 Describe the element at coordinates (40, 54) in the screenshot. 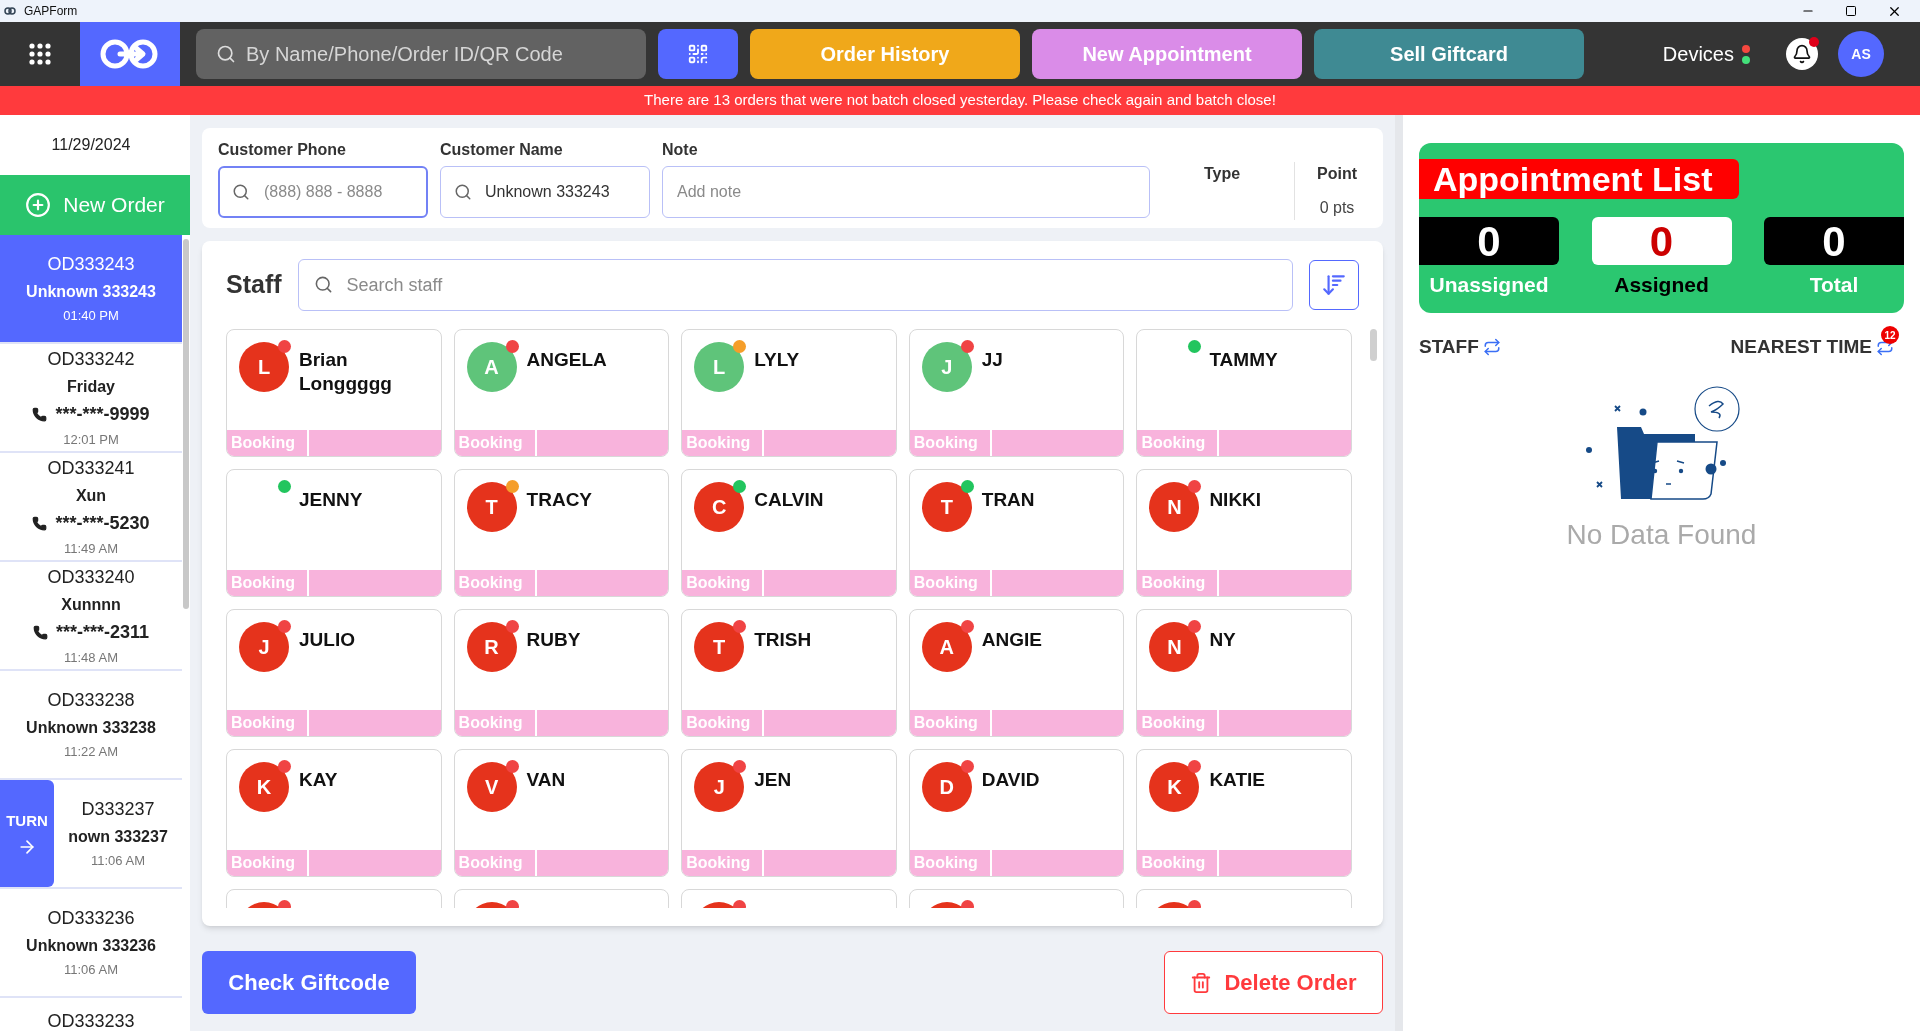

I see `apps-grid-icon` at that location.